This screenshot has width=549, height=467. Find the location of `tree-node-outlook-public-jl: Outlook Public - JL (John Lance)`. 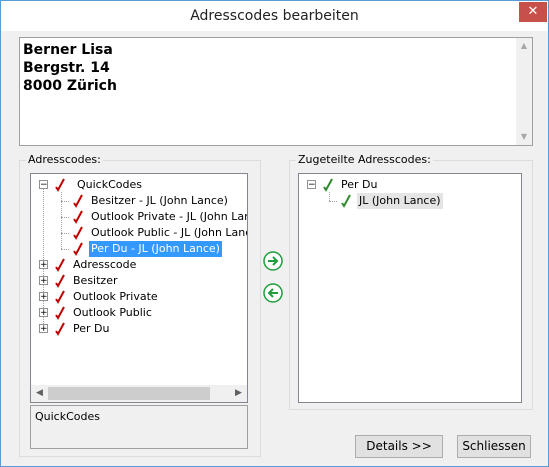

tree-node-outlook-public-jl: Outlook Public - JL (John Lance) is located at coordinates (139, 233).